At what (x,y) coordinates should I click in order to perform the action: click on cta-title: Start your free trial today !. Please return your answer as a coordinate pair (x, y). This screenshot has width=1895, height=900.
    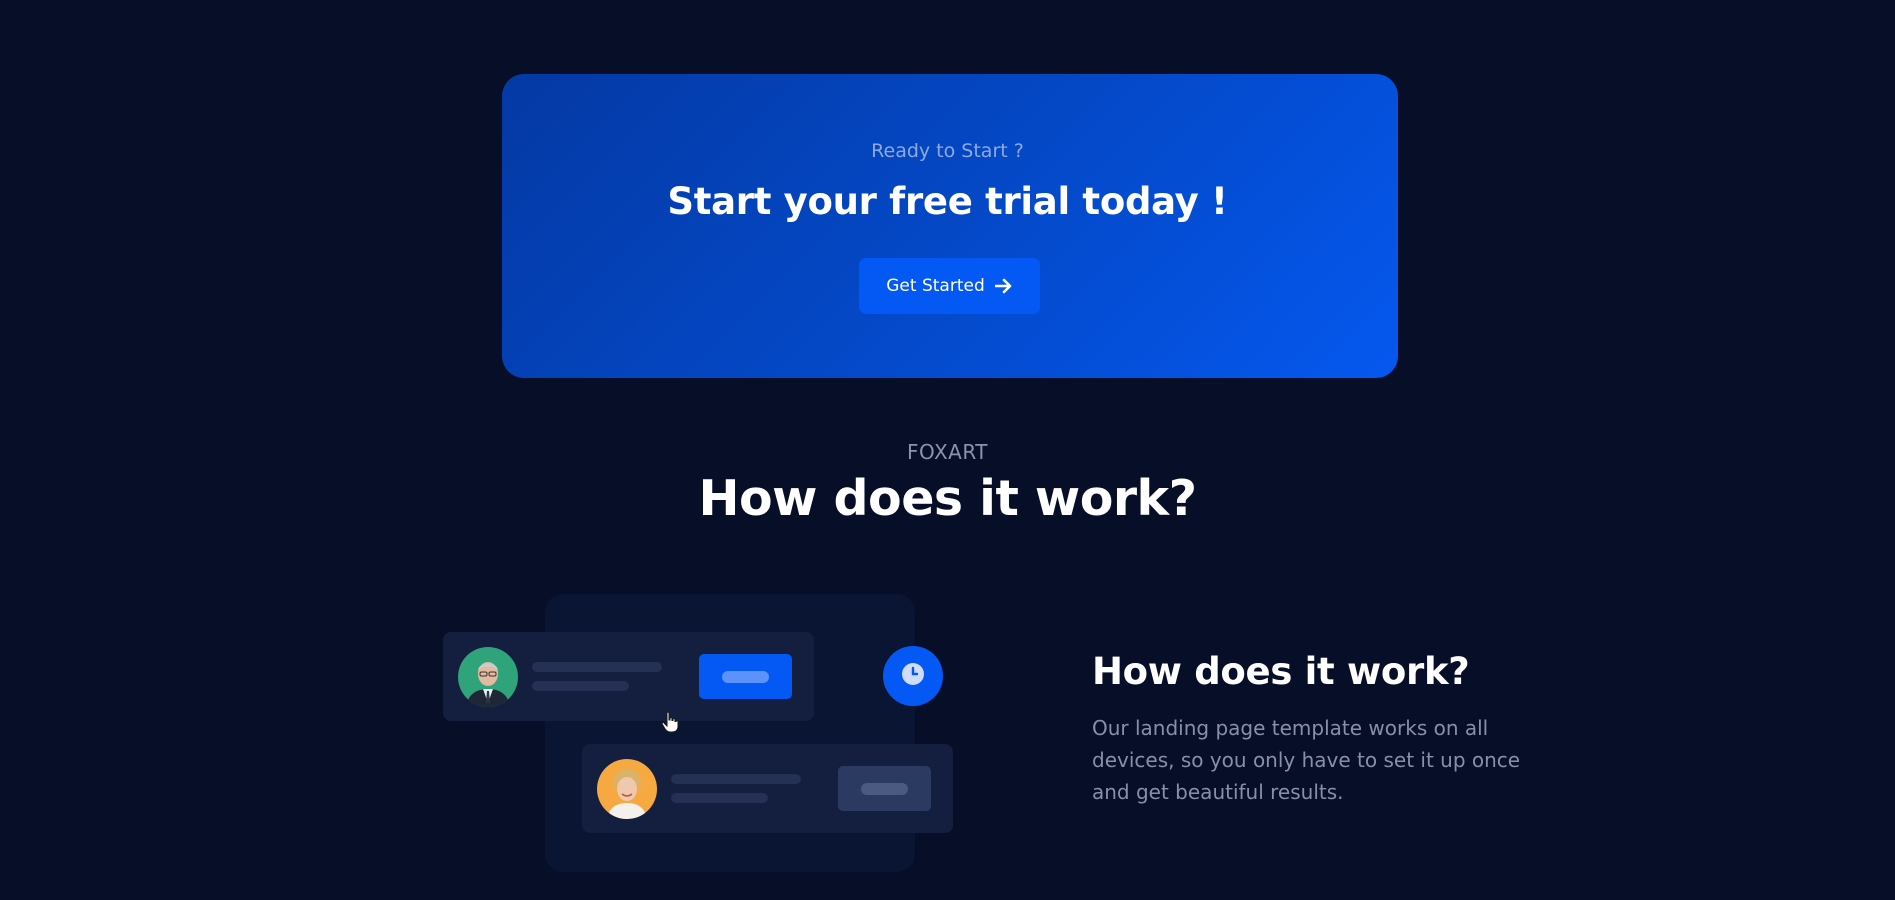
    Looking at the image, I should click on (947, 201).